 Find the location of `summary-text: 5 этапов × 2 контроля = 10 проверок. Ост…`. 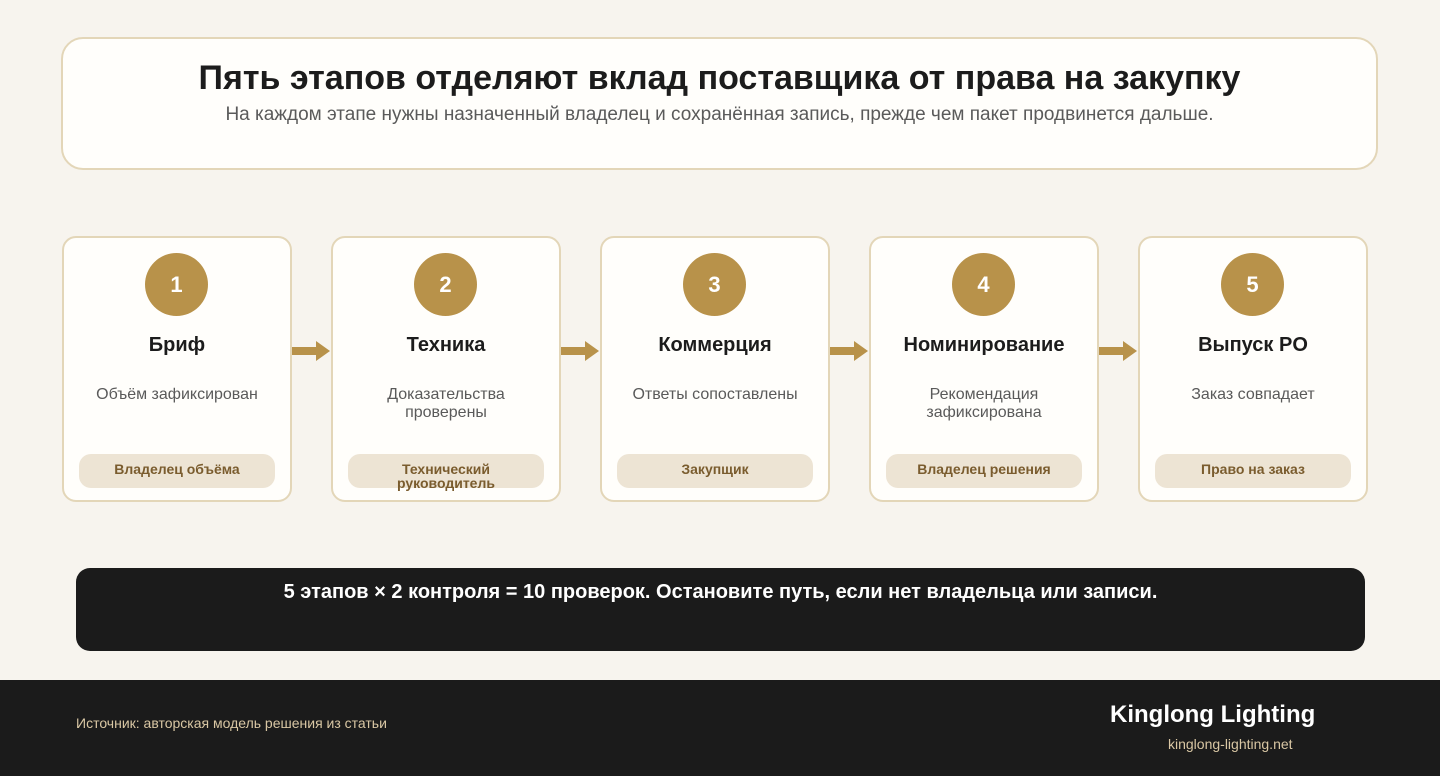

summary-text: 5 этапов × 2 контроля = 10 проверок. Ост… is located at coordinates (720, 592).